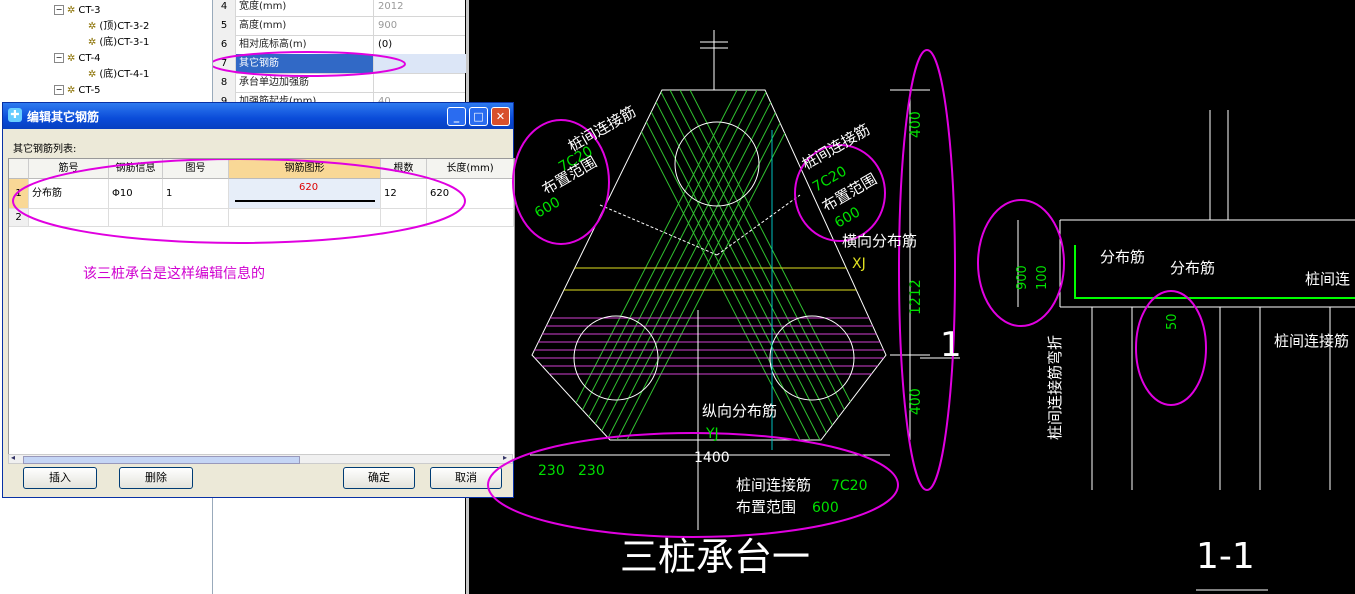 The image size is (1355, 594). I want to click on scroll-left-icon: ◂, so click(13, 457).